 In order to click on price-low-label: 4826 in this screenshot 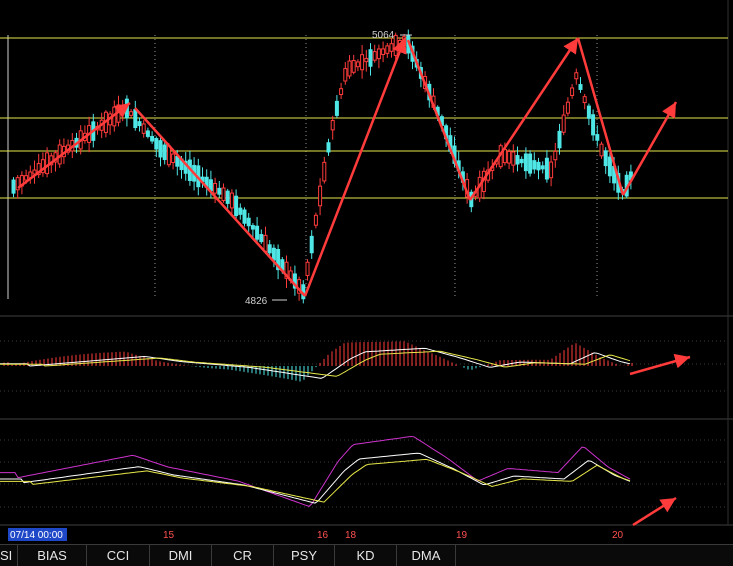, I will do `click(256, 301)`.